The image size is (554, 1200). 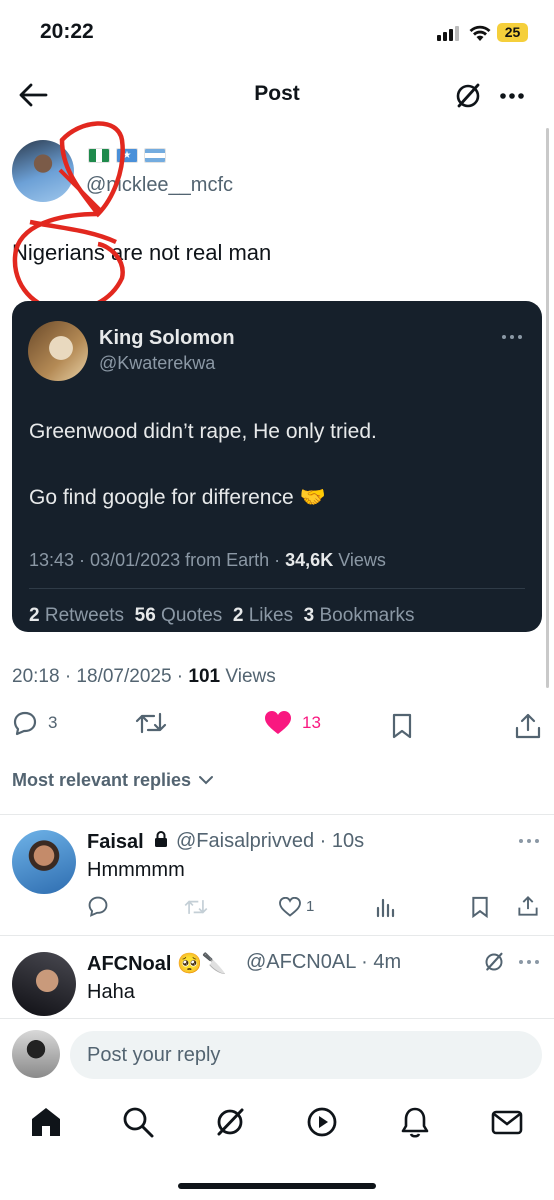 What do you see at coordinates (177, 497) in the screenshot?
I see `quoted-text-line-2: Go find google for difference 🤝` at bounding box center [177, 497].